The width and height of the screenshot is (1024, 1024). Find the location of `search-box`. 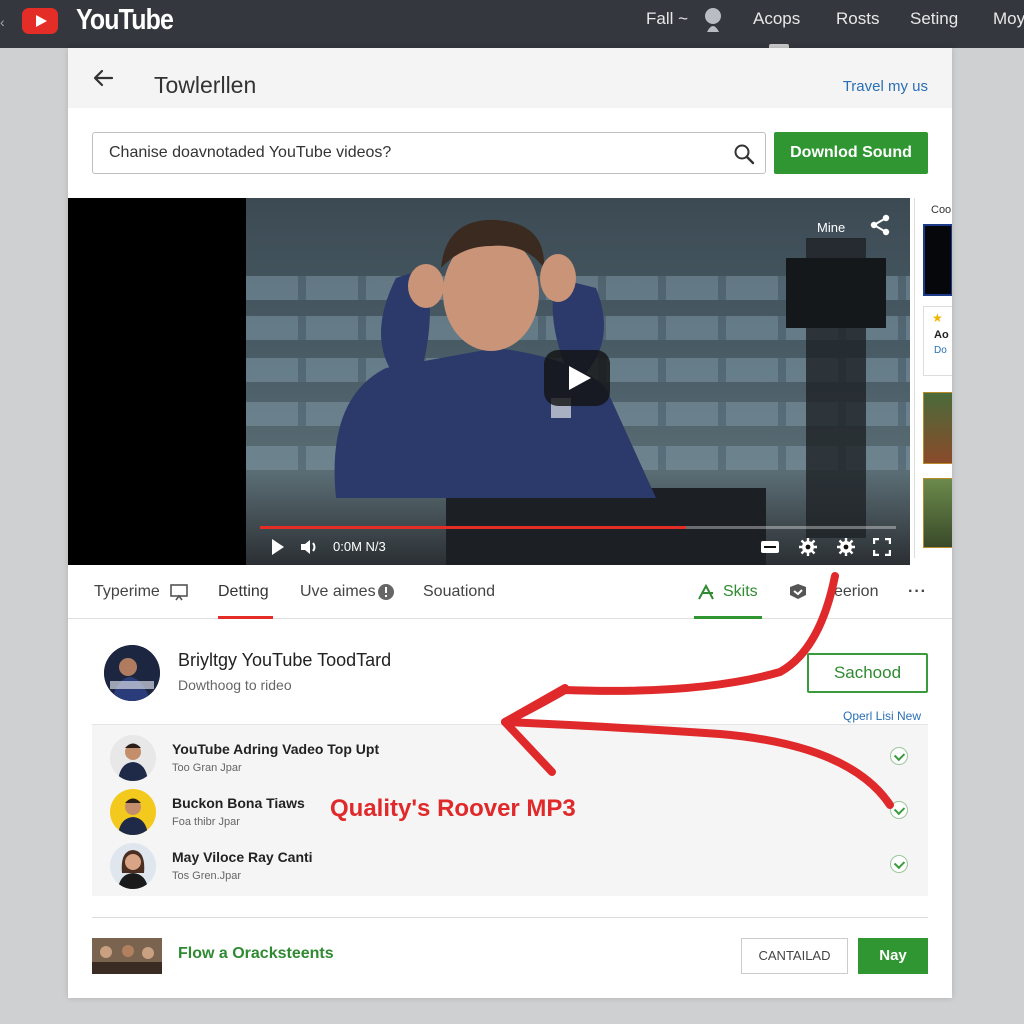

search-box is located at coordinates (429, 153).